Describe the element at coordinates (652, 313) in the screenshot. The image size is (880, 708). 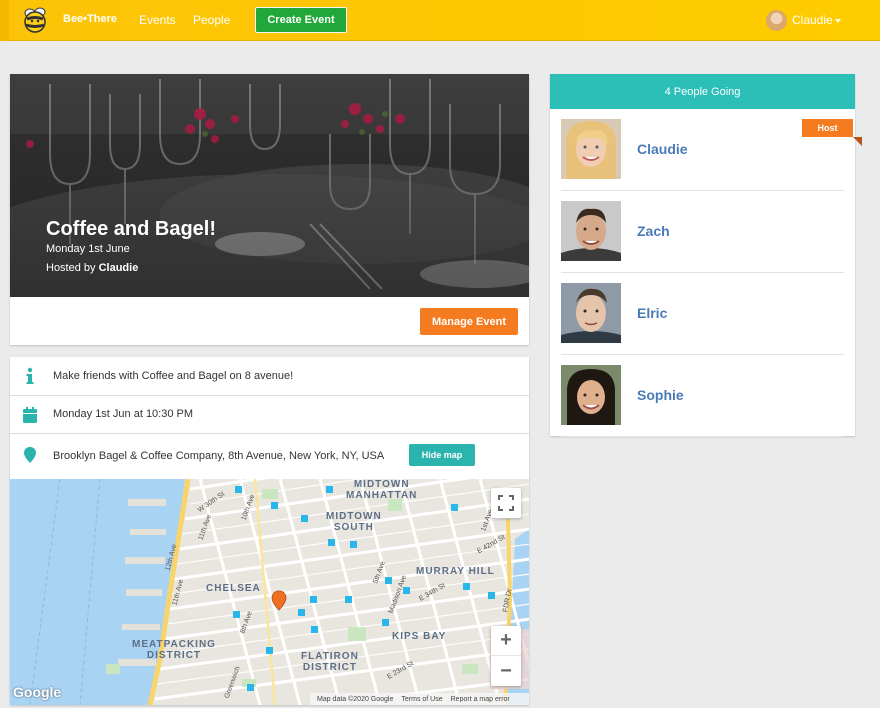
I see `attendee-name: Elric` at that location.